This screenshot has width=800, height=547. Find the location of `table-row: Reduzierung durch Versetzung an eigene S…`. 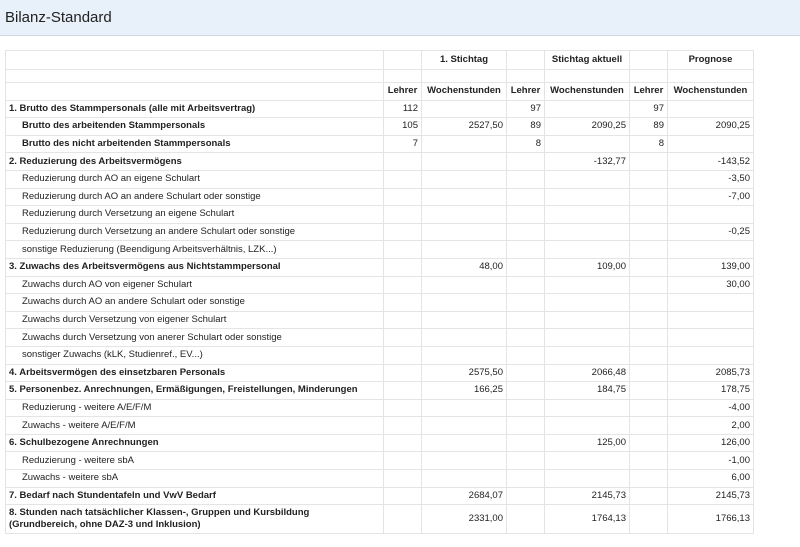

table-row: Reduzierung durch Versetzung an eigene S… is located at coordinates (379, 214).